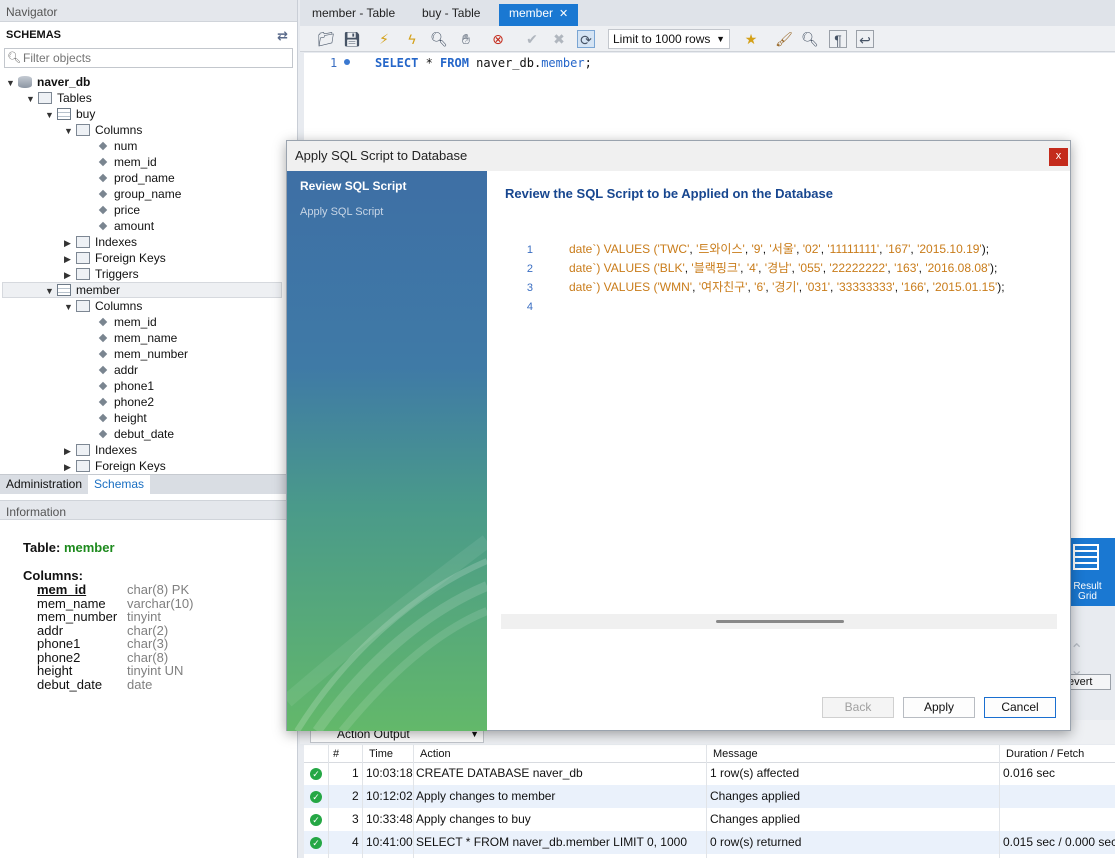 The image size is (1115, 858). I want to click on row-action: Apply changes to member, so click(486, 796).